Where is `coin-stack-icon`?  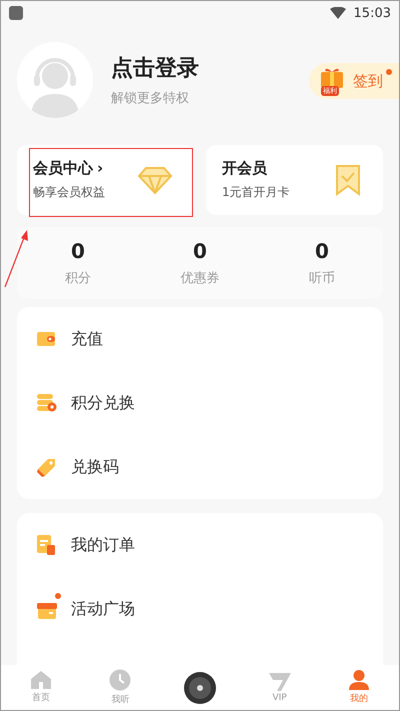
coin-stack-icon is located at coordinates (47, 403).